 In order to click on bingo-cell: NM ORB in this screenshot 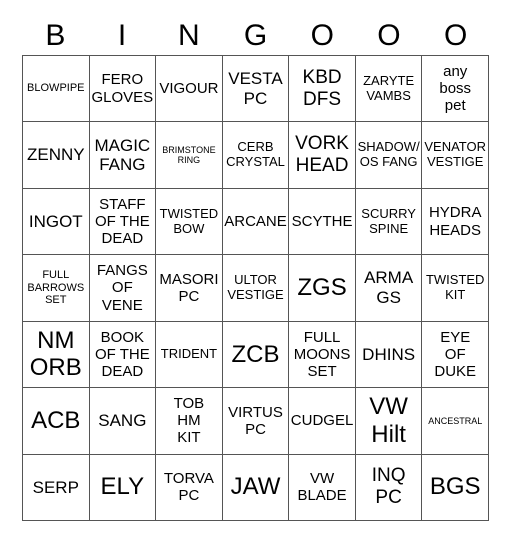, I will do `click(56, 355)`.